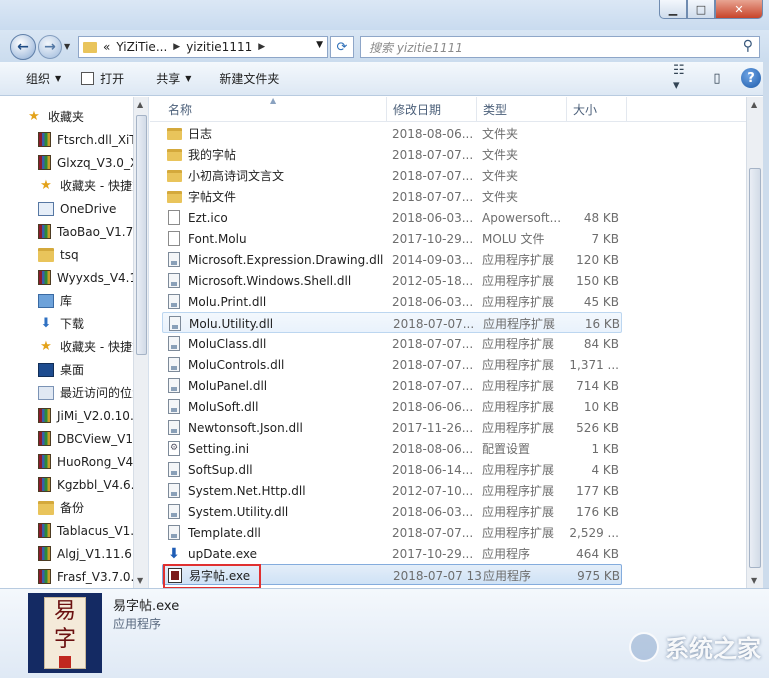 This screenshot has width=769, height=678. Describe the element at coordinates (276, 469) in the screenshot. I see `file-name-cell: SoftSup.dll` at that location.